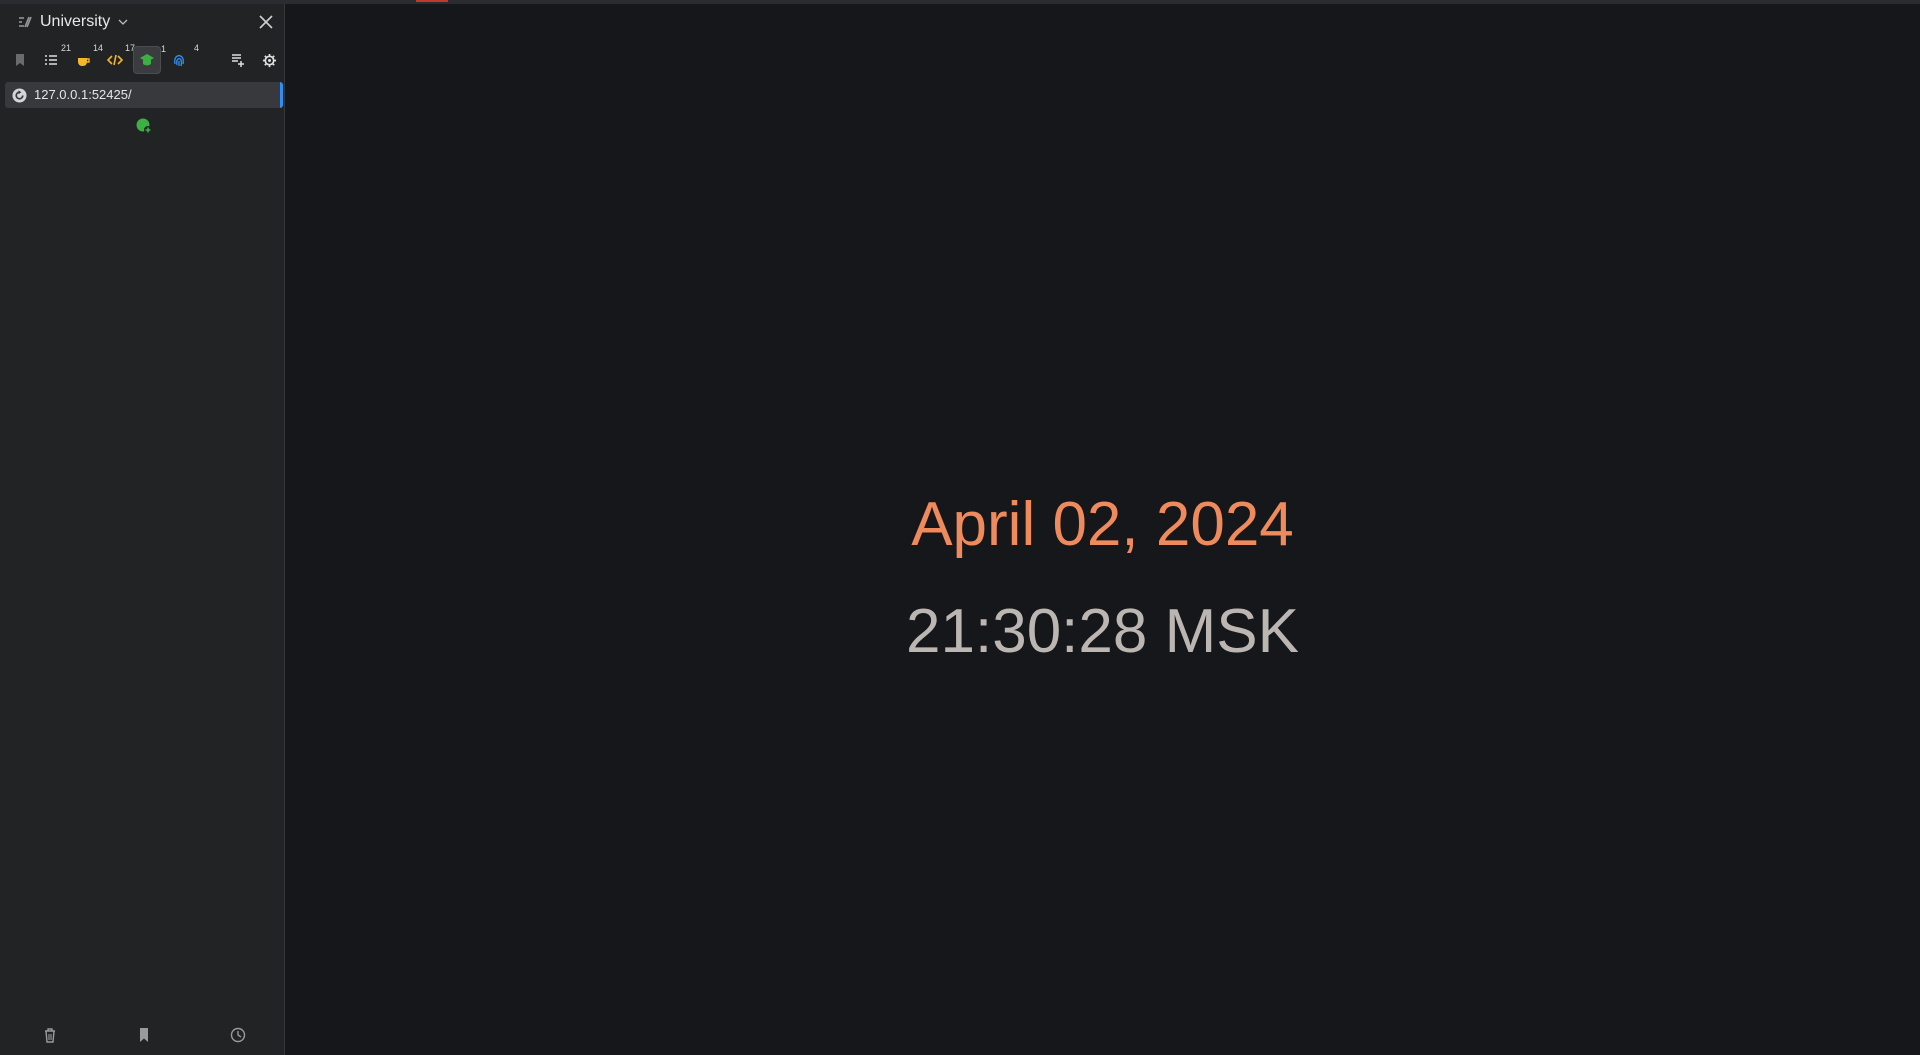 The image size is (1920, 1055). I want to click on sidebar: University 21 14 17 1 4 127.0.0.1:52425/, so click(142, 529).